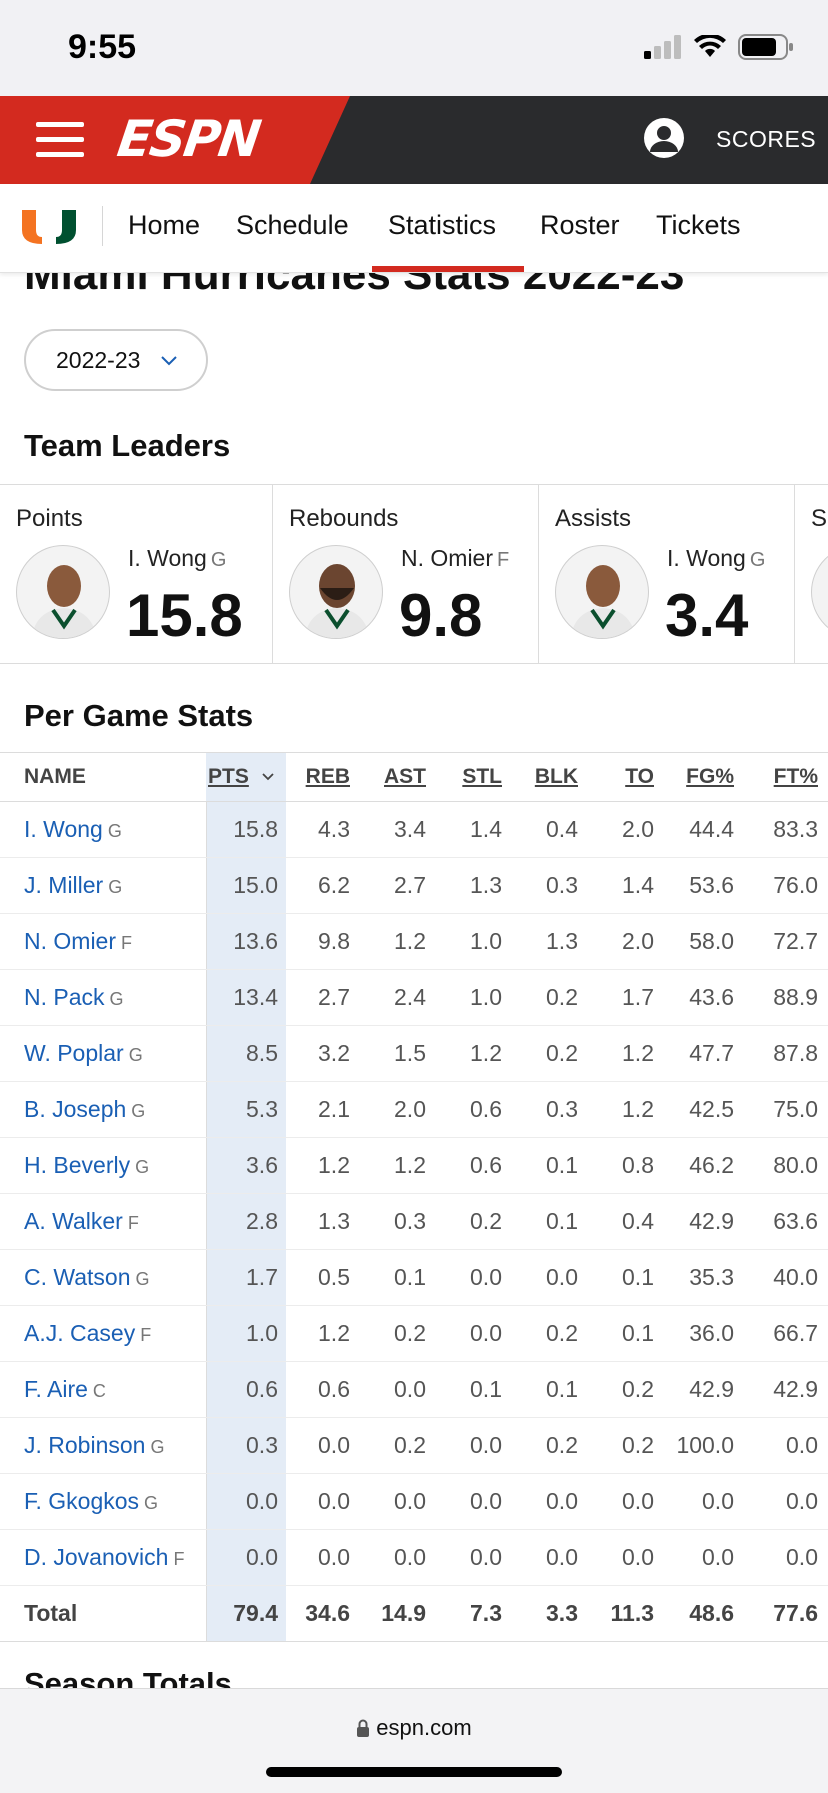 Image resolution: width=828 pixels, height=1793 pixels. I want to click on stat-ft-pct: 63.6, so click(786, 1221).